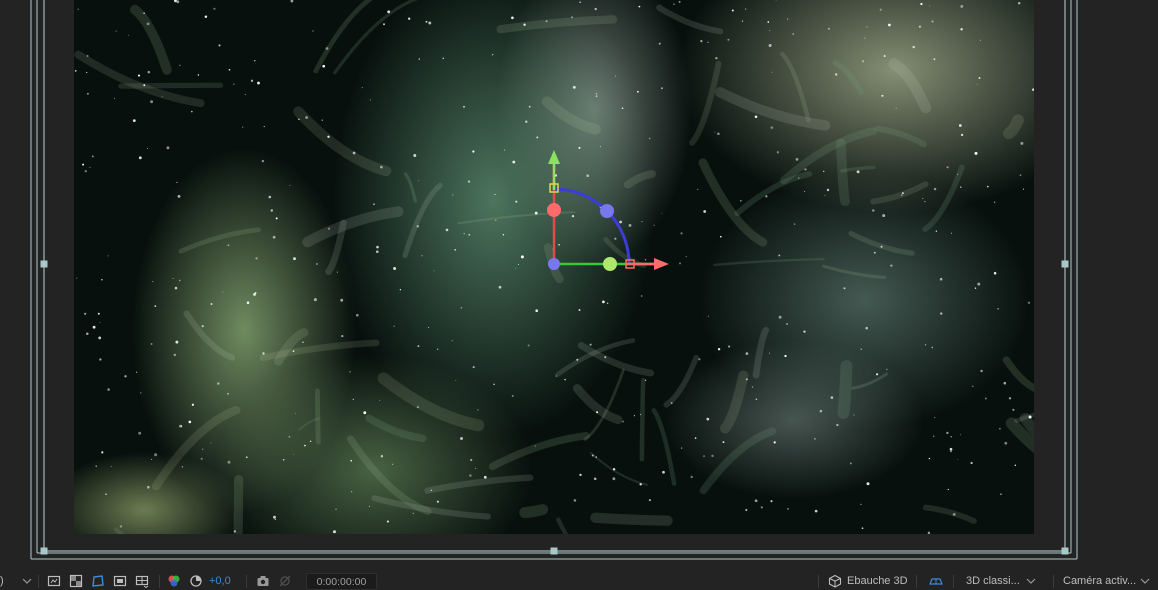 The height and width of the screenshot is (590, 1158). What do you see at coordinates (263, 581) in the screenshot?
I see `snapshot-camera-icon` at bounding box center [263, 581].